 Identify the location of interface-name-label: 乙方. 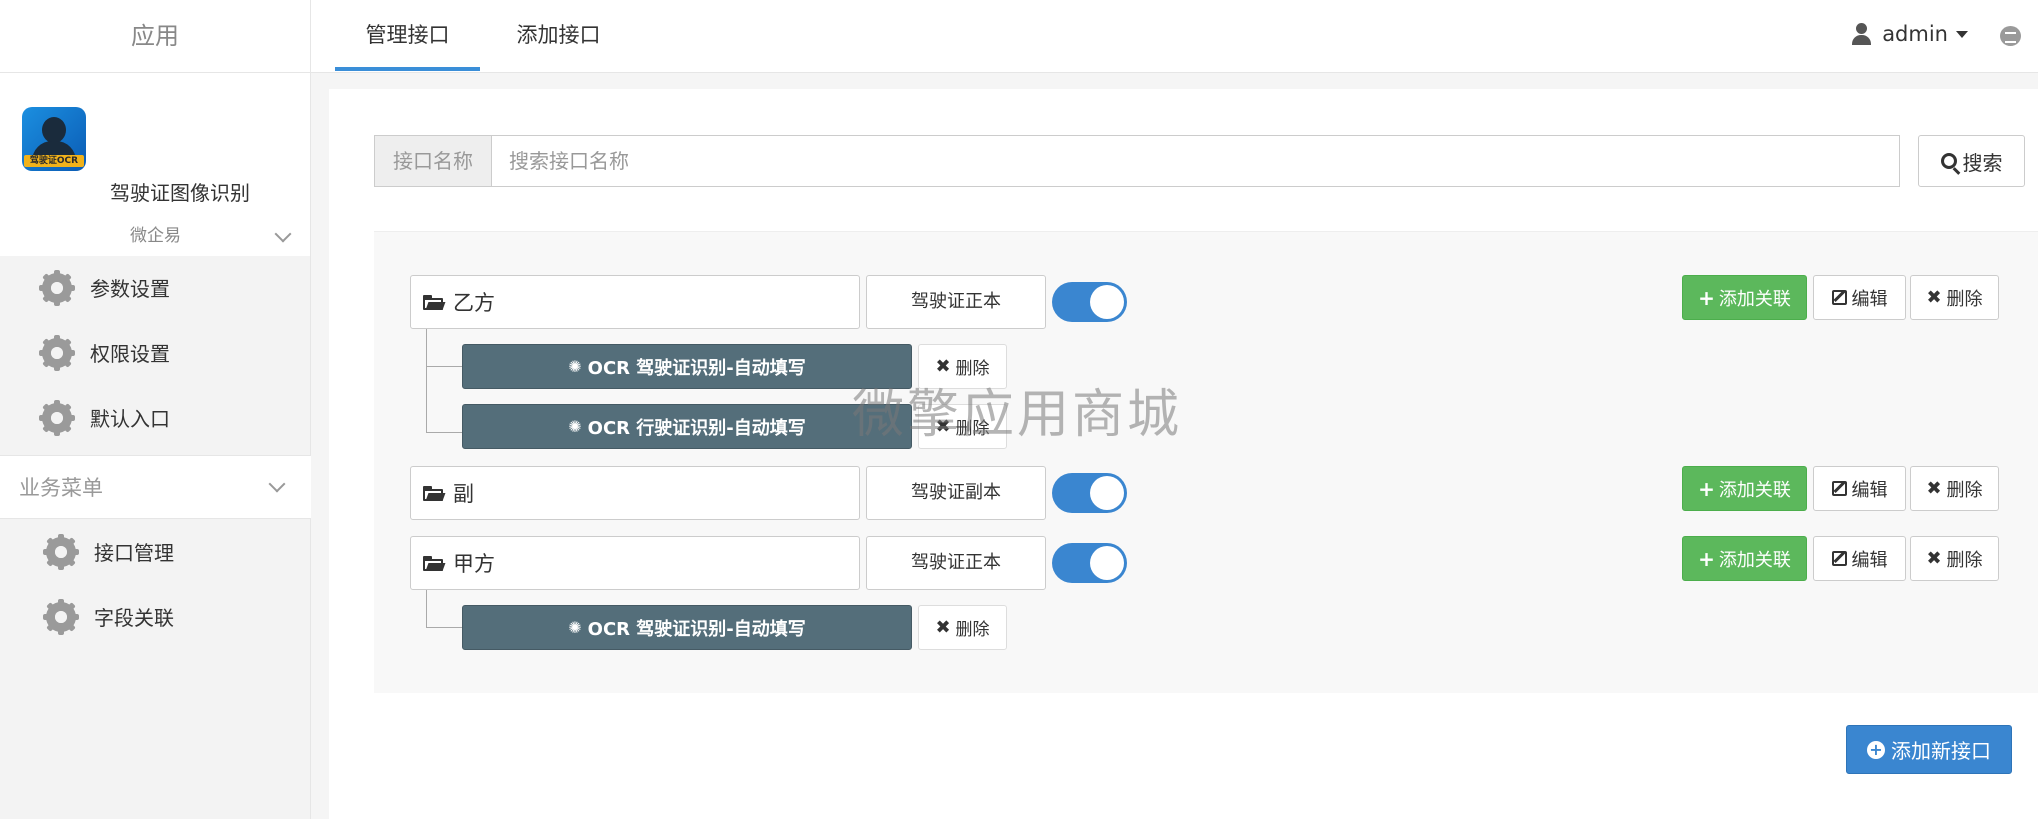
(474, 303).